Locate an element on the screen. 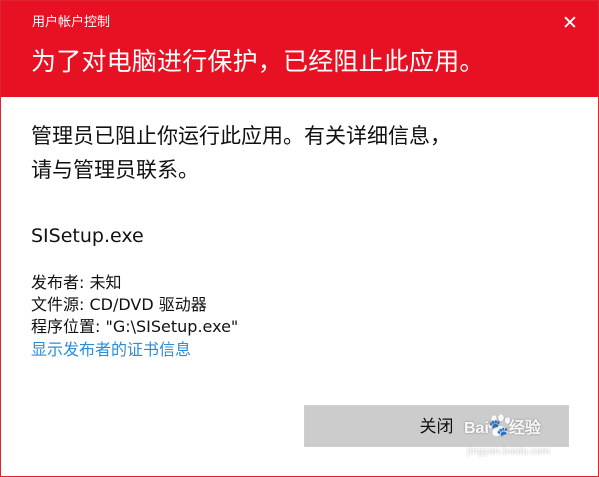  close-icon: ✕ is located at coordinates (570, 23).